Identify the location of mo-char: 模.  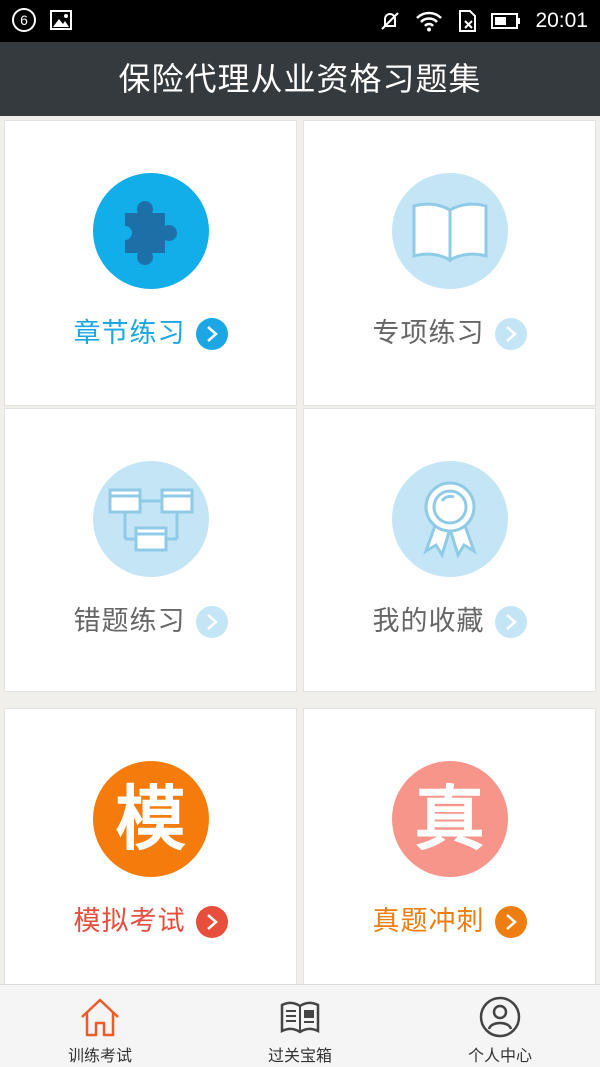
(150, 819).